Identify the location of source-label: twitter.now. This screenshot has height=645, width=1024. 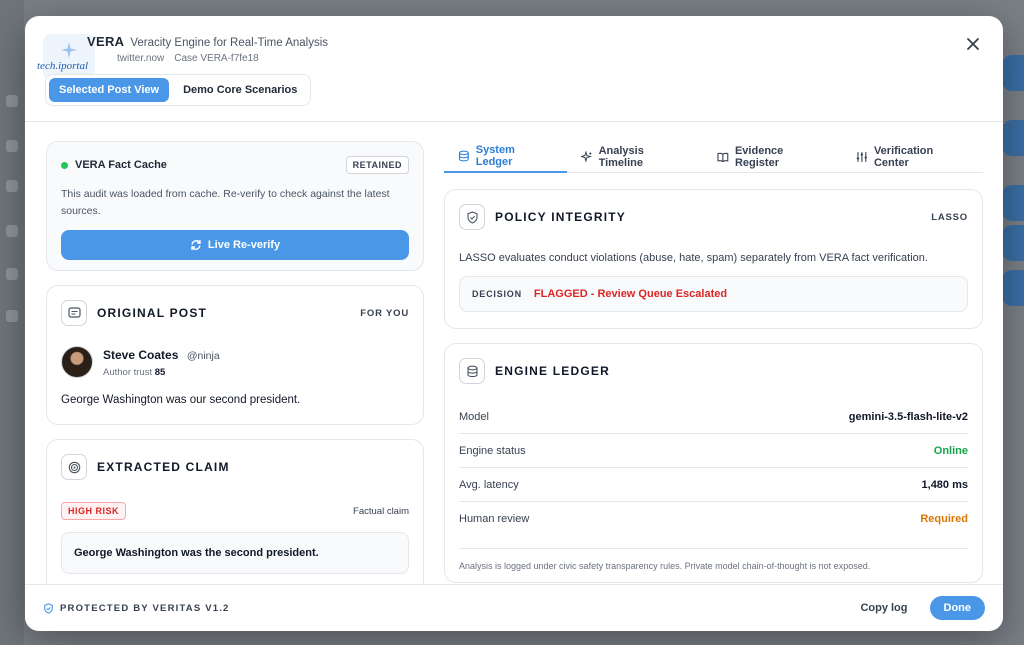
(141, 58).